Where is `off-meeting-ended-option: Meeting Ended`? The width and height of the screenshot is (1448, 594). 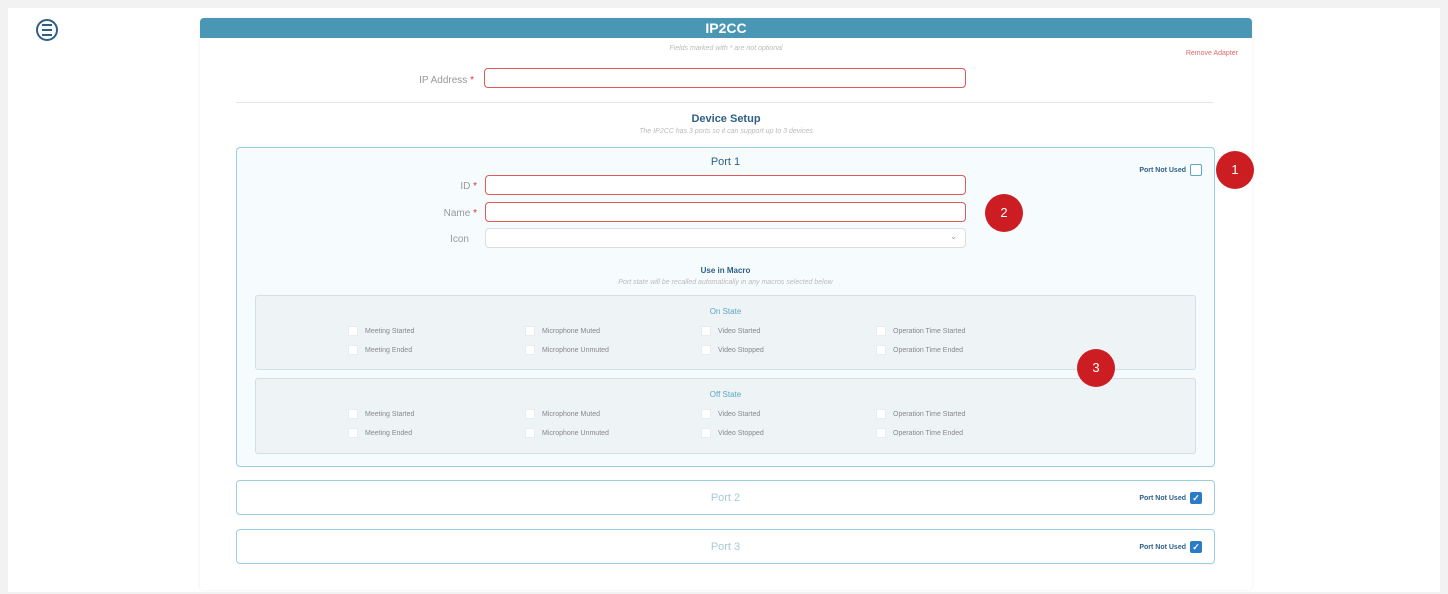
off-meeting-ended-option: Meeting Ended is located at coordinates (380, 433).